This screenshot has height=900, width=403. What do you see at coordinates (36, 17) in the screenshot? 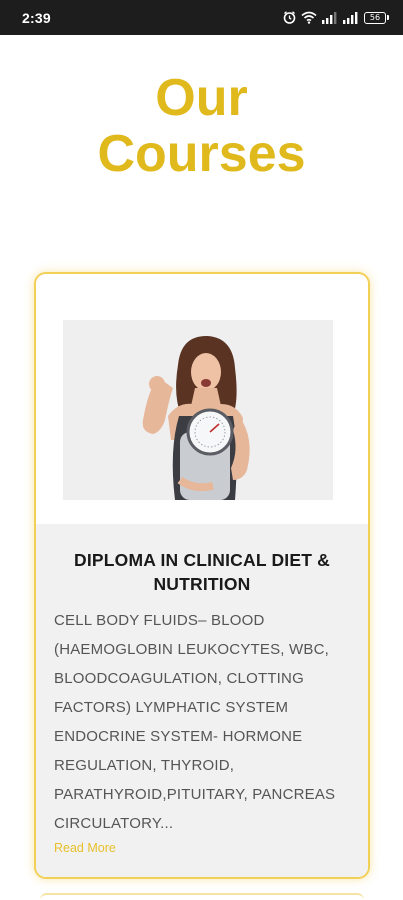
I see `status-time: 2:39` at bounding box center [36, 17].